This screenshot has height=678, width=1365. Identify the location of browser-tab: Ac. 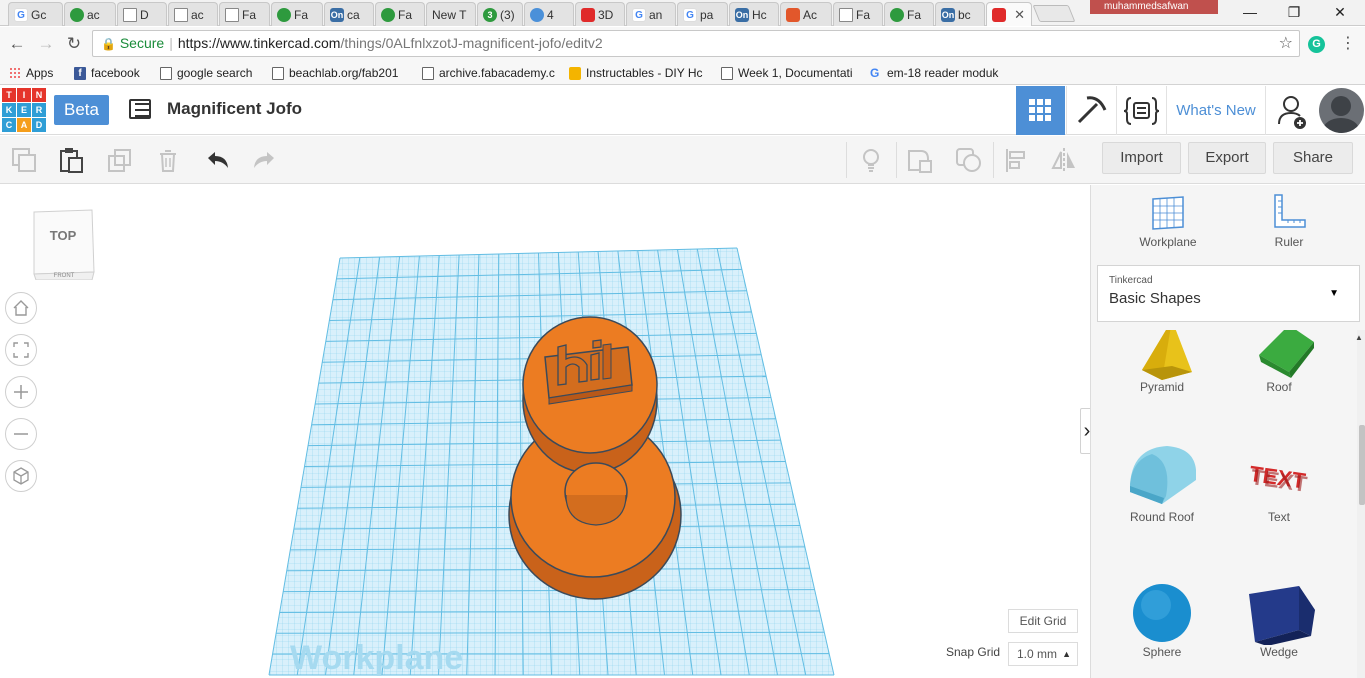
(806, 14).